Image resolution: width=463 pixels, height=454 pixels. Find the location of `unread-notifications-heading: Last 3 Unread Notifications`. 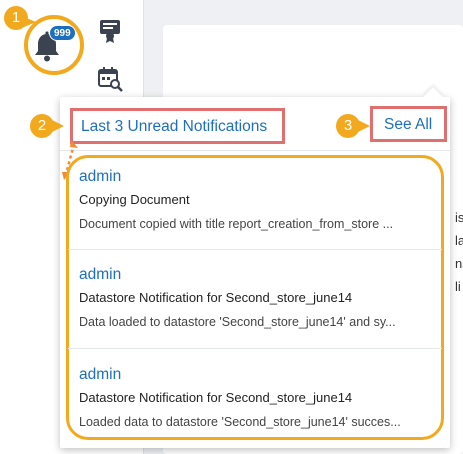

unread-notifications-heading: Last 3 Unread Notifications is located at coordinates (177, 126).